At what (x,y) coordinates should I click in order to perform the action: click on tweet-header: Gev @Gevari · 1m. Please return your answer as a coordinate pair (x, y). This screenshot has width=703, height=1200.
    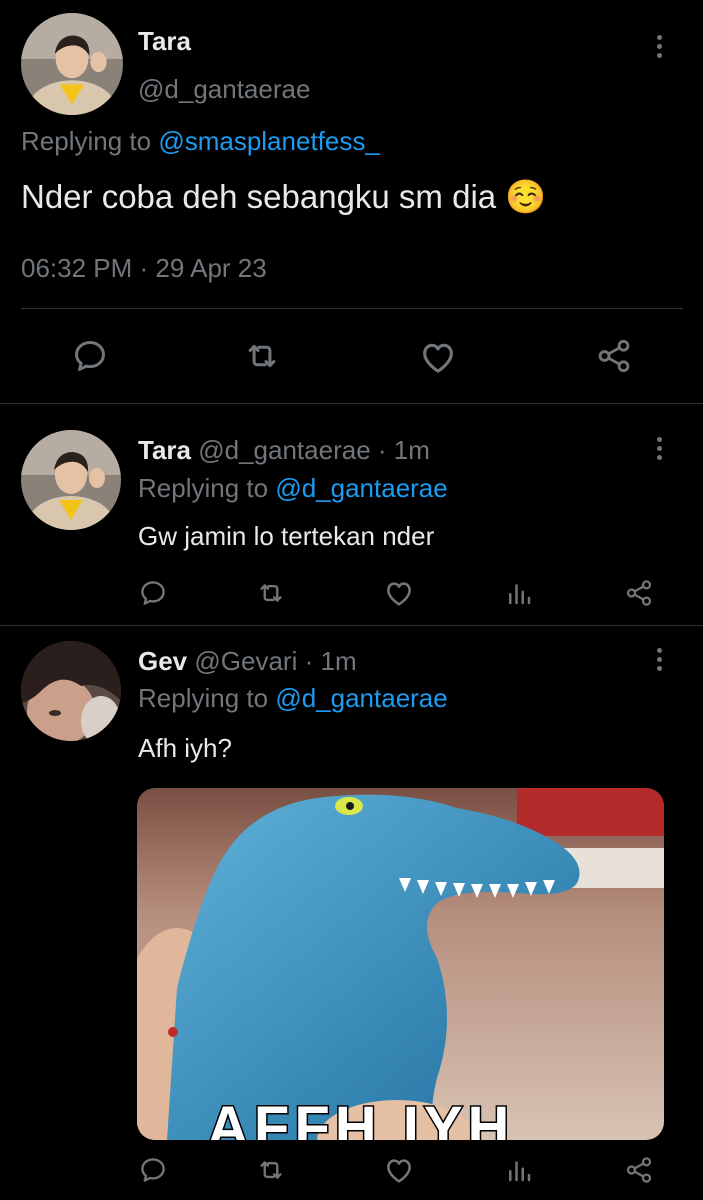
    Looking at the image, I should click on (247, 661).